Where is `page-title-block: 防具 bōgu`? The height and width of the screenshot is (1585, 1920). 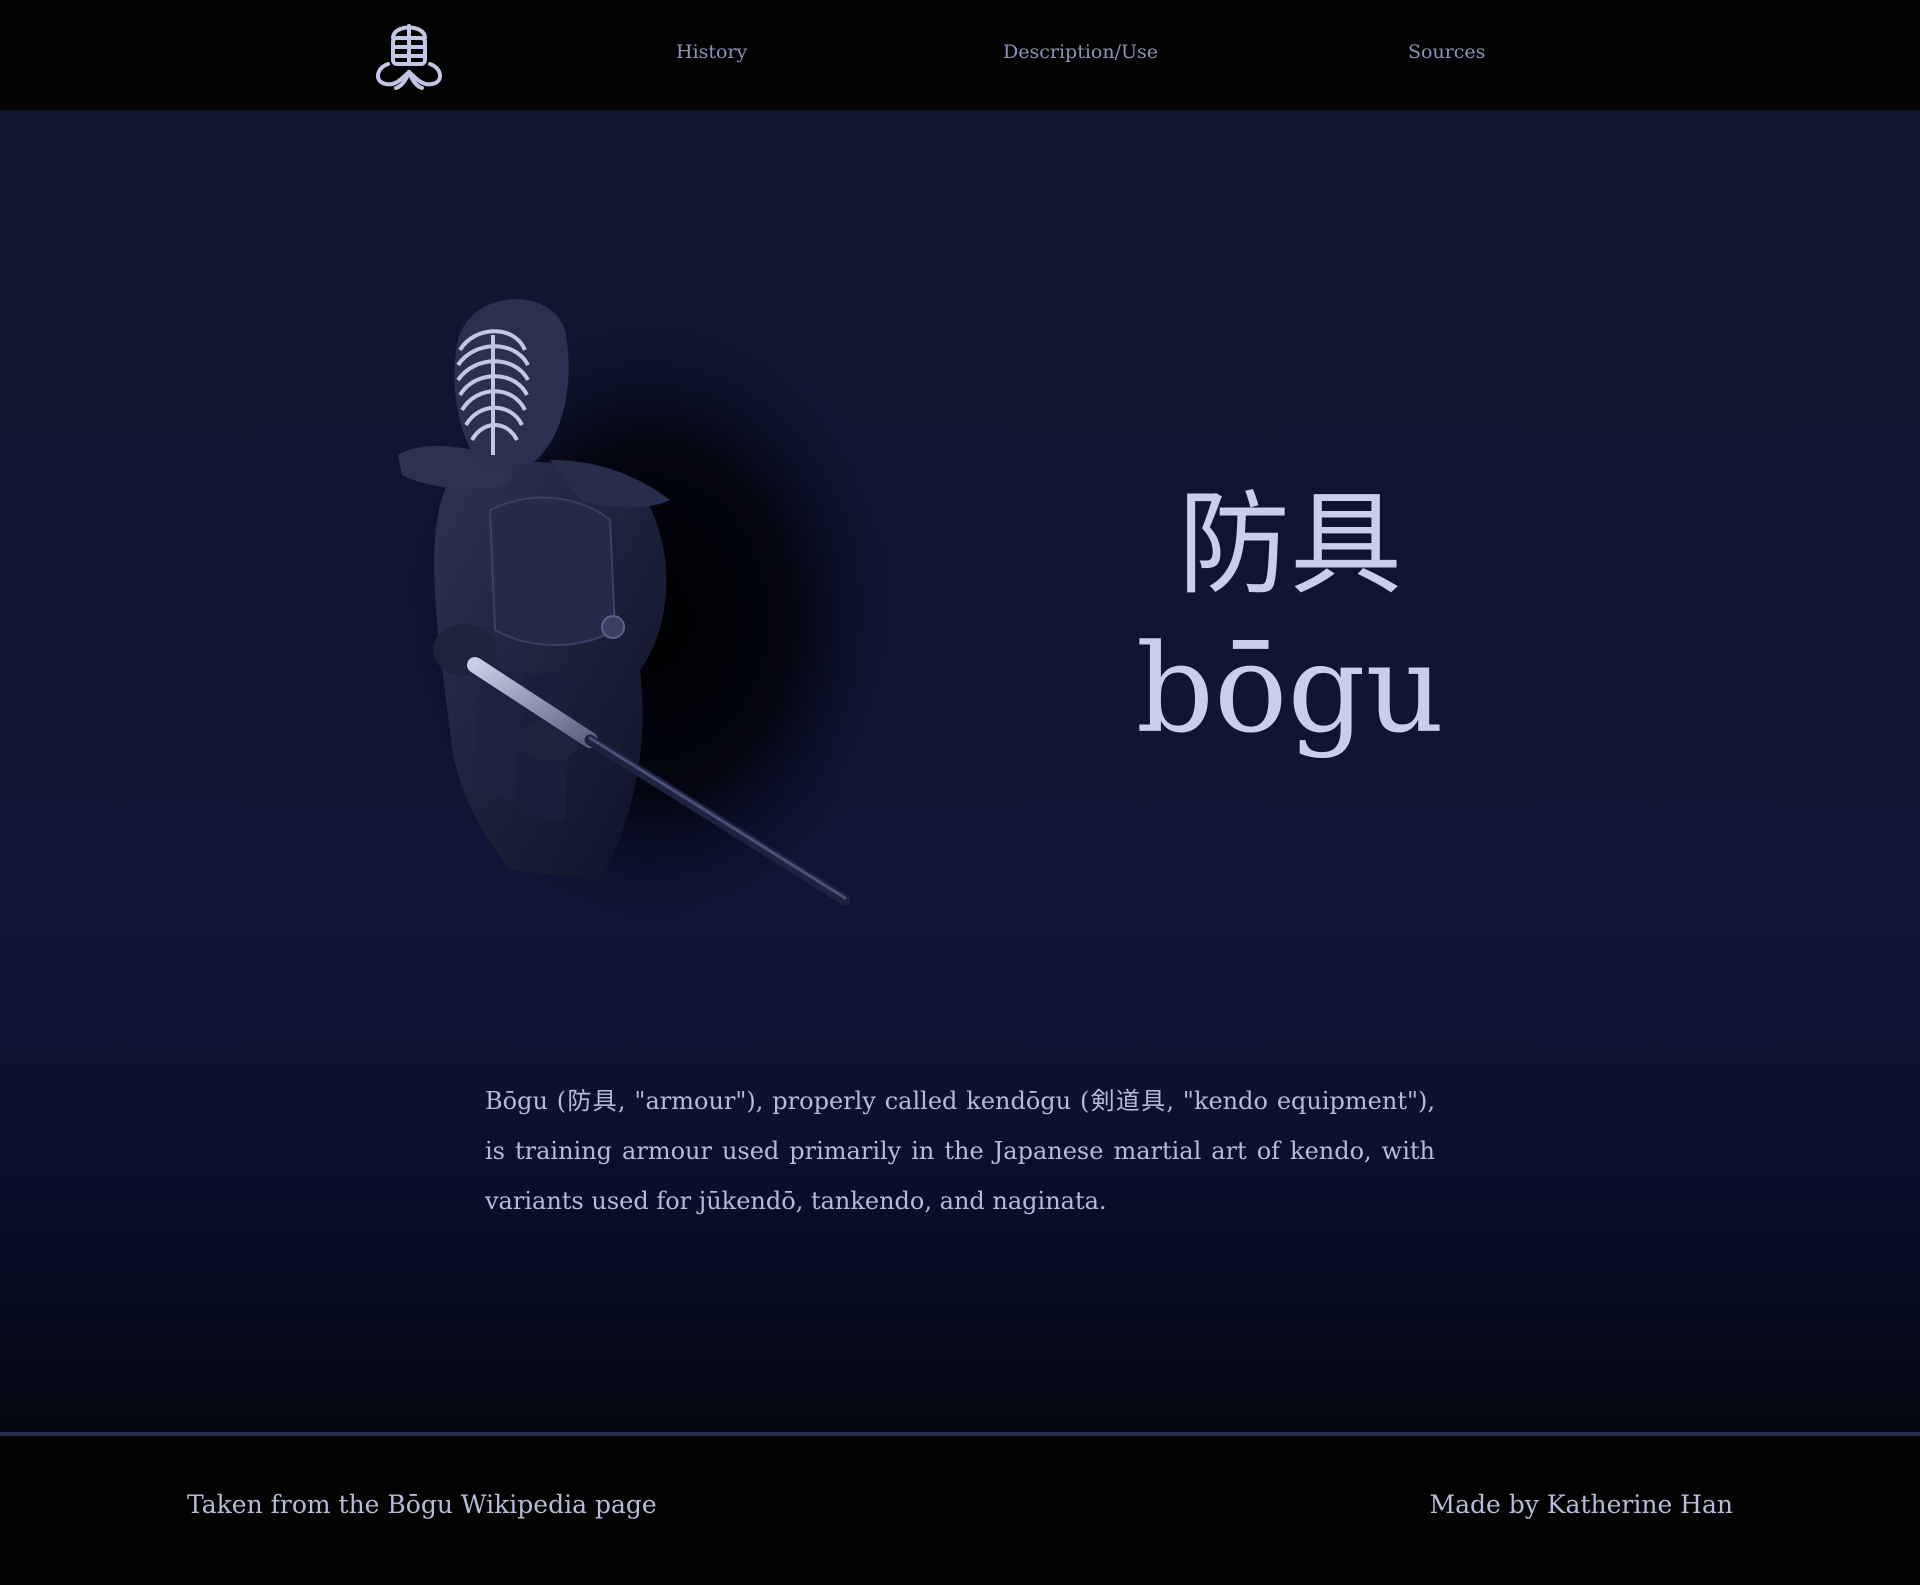
page-title-block: 防具 bōgu is located at coordinates (1290, 622).